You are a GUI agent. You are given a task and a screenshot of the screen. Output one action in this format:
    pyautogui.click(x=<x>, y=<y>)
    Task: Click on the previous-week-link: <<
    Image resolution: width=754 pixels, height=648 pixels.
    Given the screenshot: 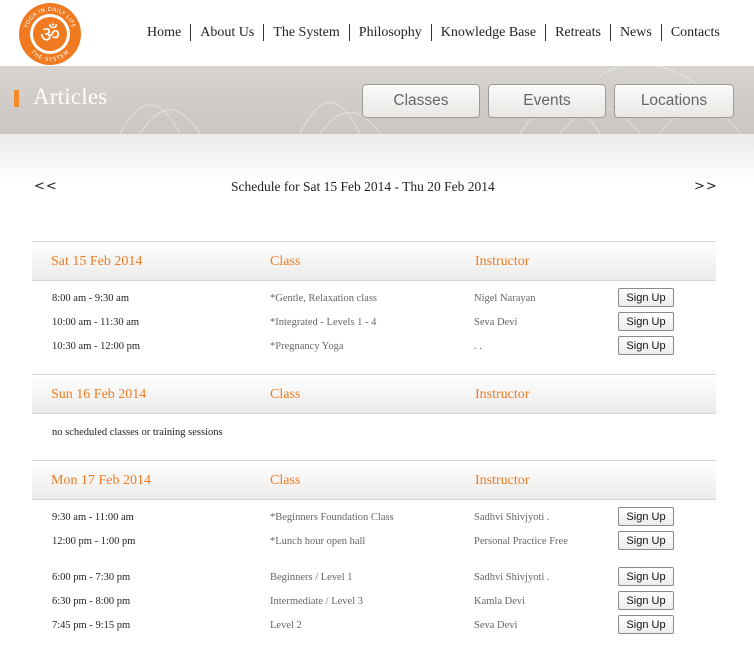 What is the action you would take?
    pyautogui.click(x=46, y=186)
    